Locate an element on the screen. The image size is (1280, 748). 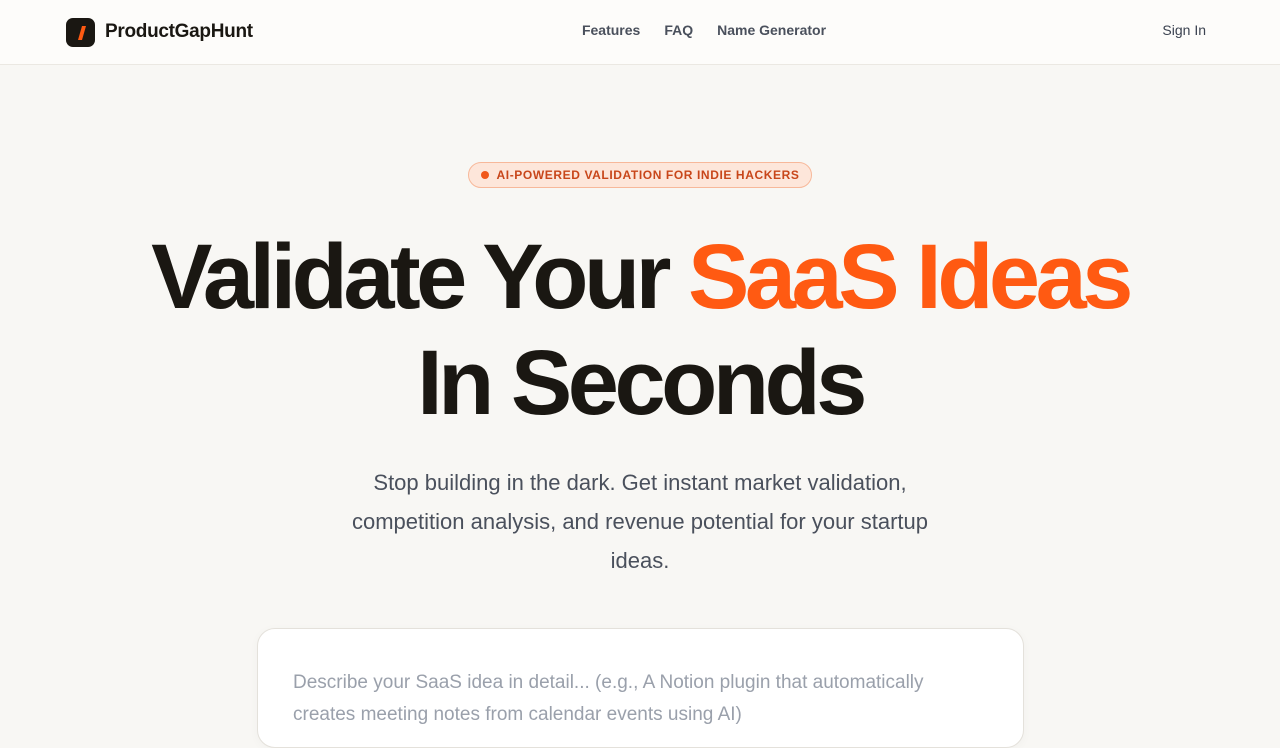
nav-link-features: Features is located at coordinates (611, 30).